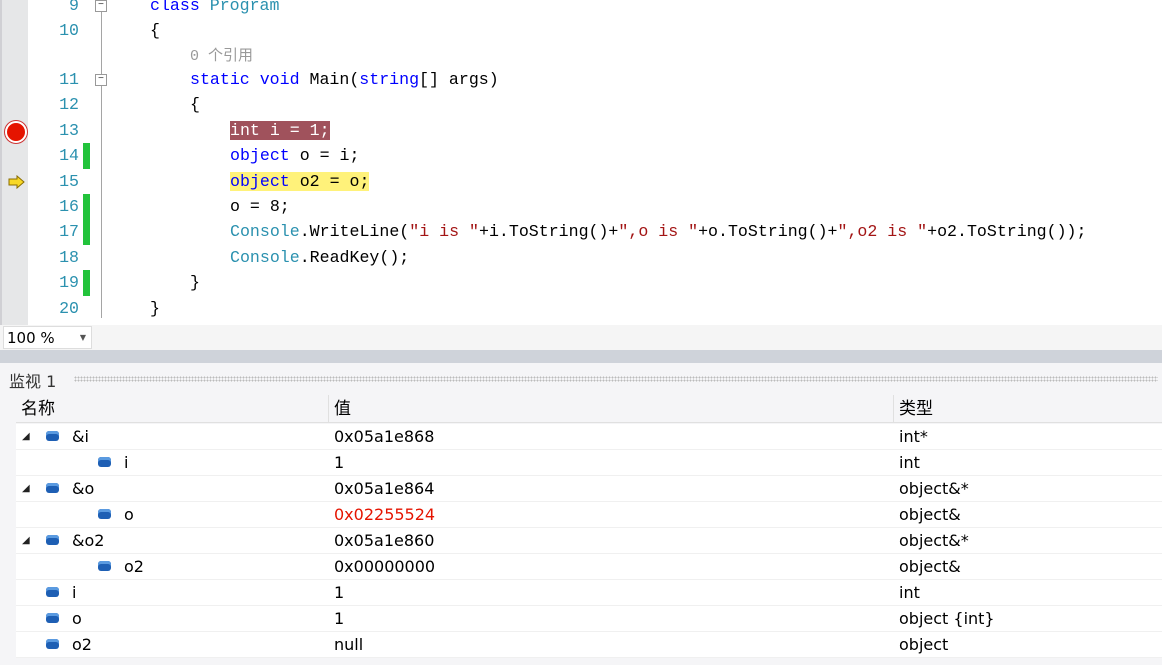 Image resolution: width=1162 pixels, height=665 pixels. Describe the element at coordinates (589, 645) in the screenshot. I see `watch-row: o2 null object` at that location.